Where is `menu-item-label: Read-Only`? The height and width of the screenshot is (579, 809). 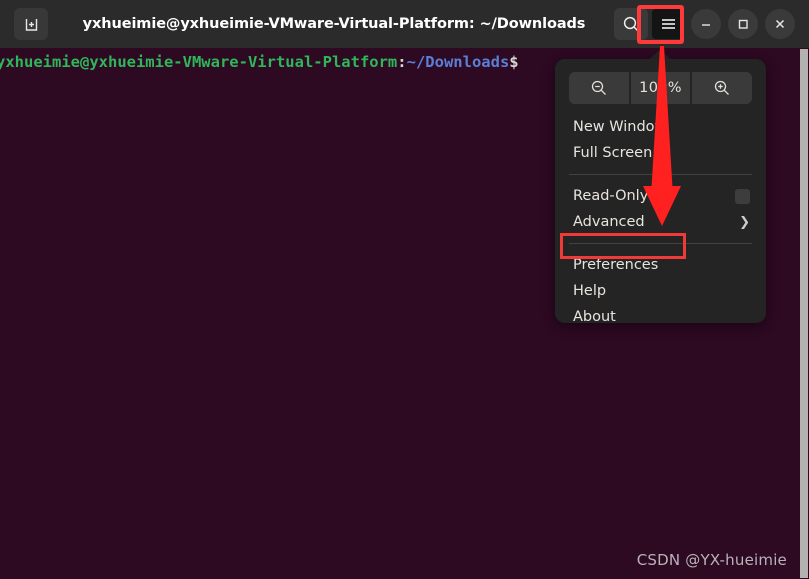
menu-item-label: Read-Only is located at coordinates (611, 196).